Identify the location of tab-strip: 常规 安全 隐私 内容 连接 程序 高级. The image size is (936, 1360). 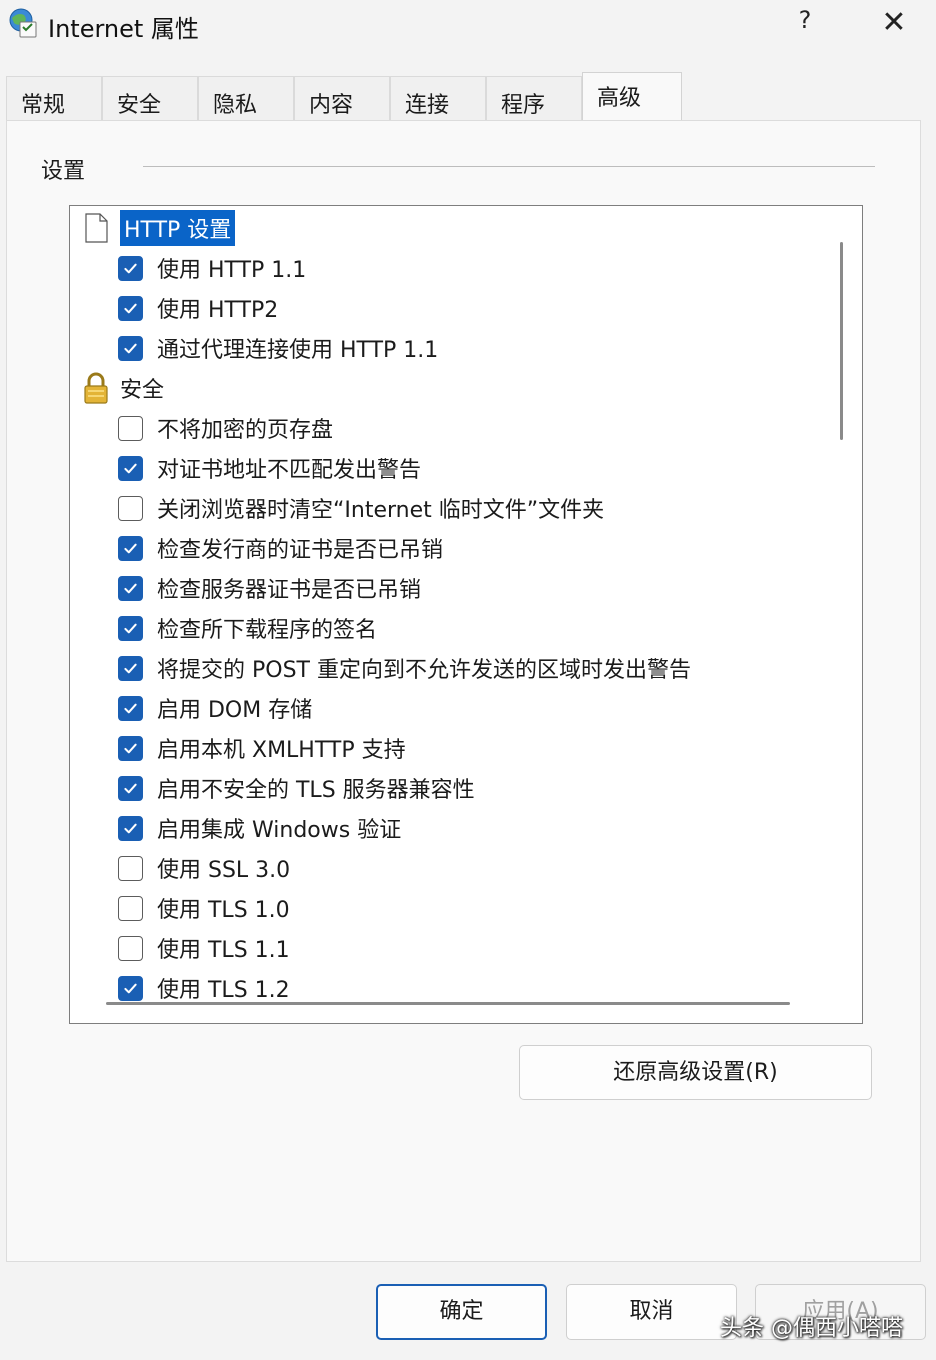
(468, 98).